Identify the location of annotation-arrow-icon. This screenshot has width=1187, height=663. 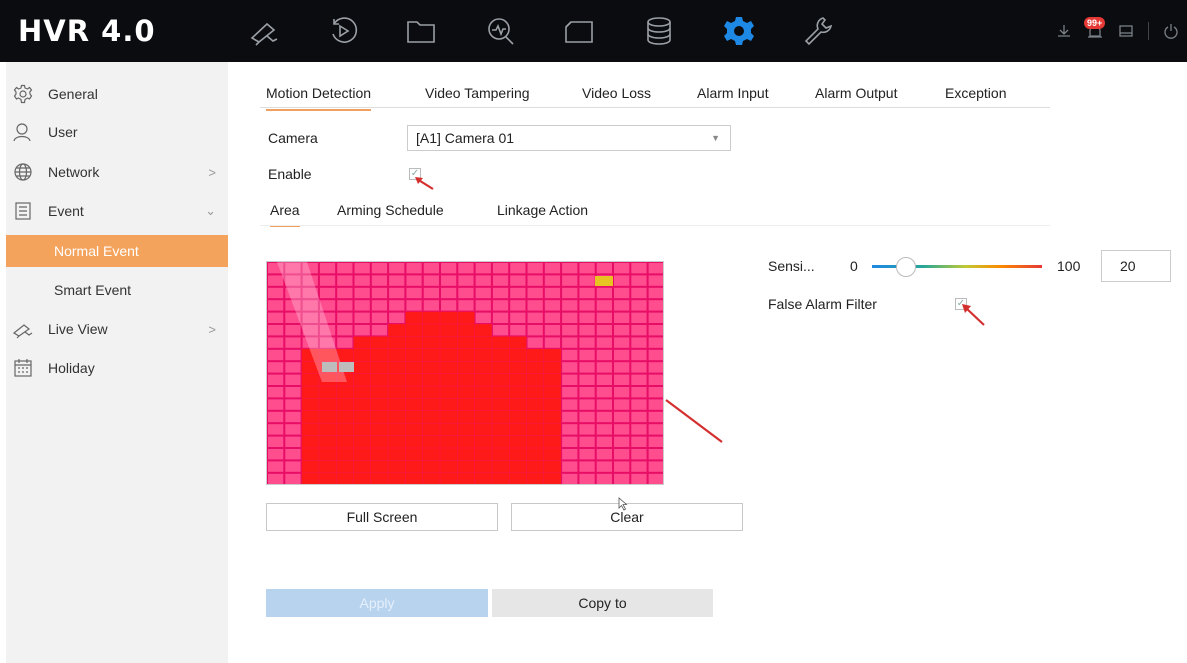
(694, 421).